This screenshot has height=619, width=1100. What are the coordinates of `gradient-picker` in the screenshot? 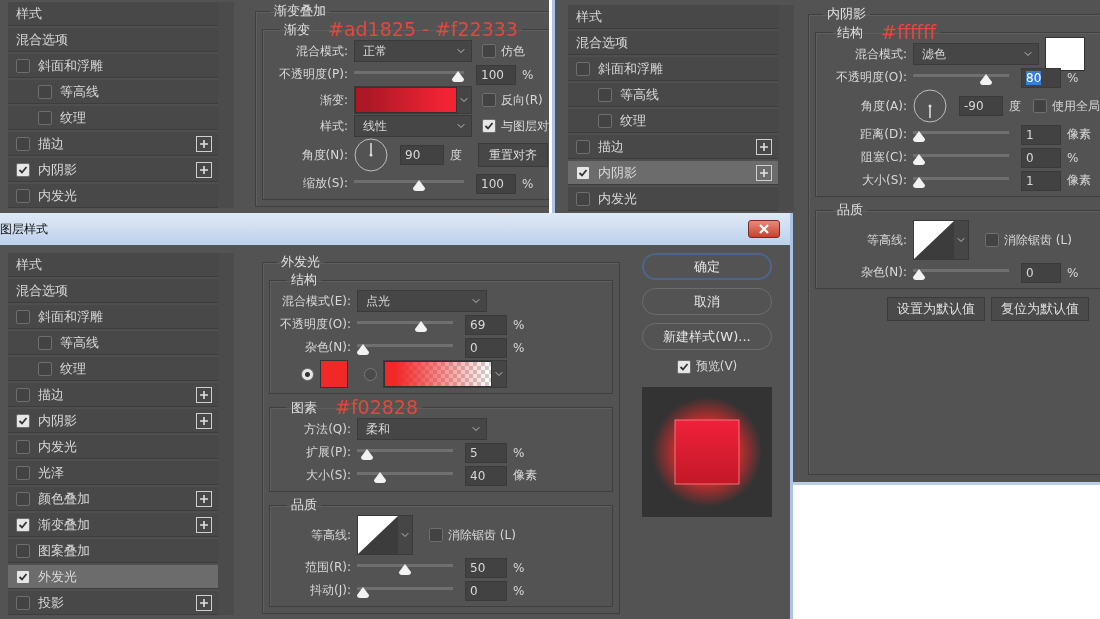 It's located at (445, 374).